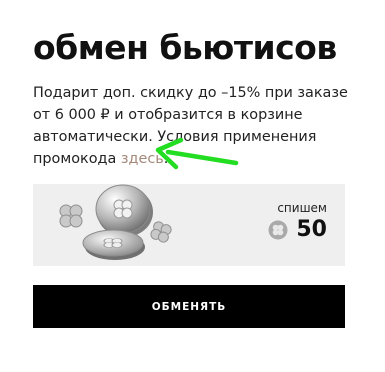 The height and width of the screenshot is (372, 385). I want to click on terms-link: здесь, so click(142, 159).